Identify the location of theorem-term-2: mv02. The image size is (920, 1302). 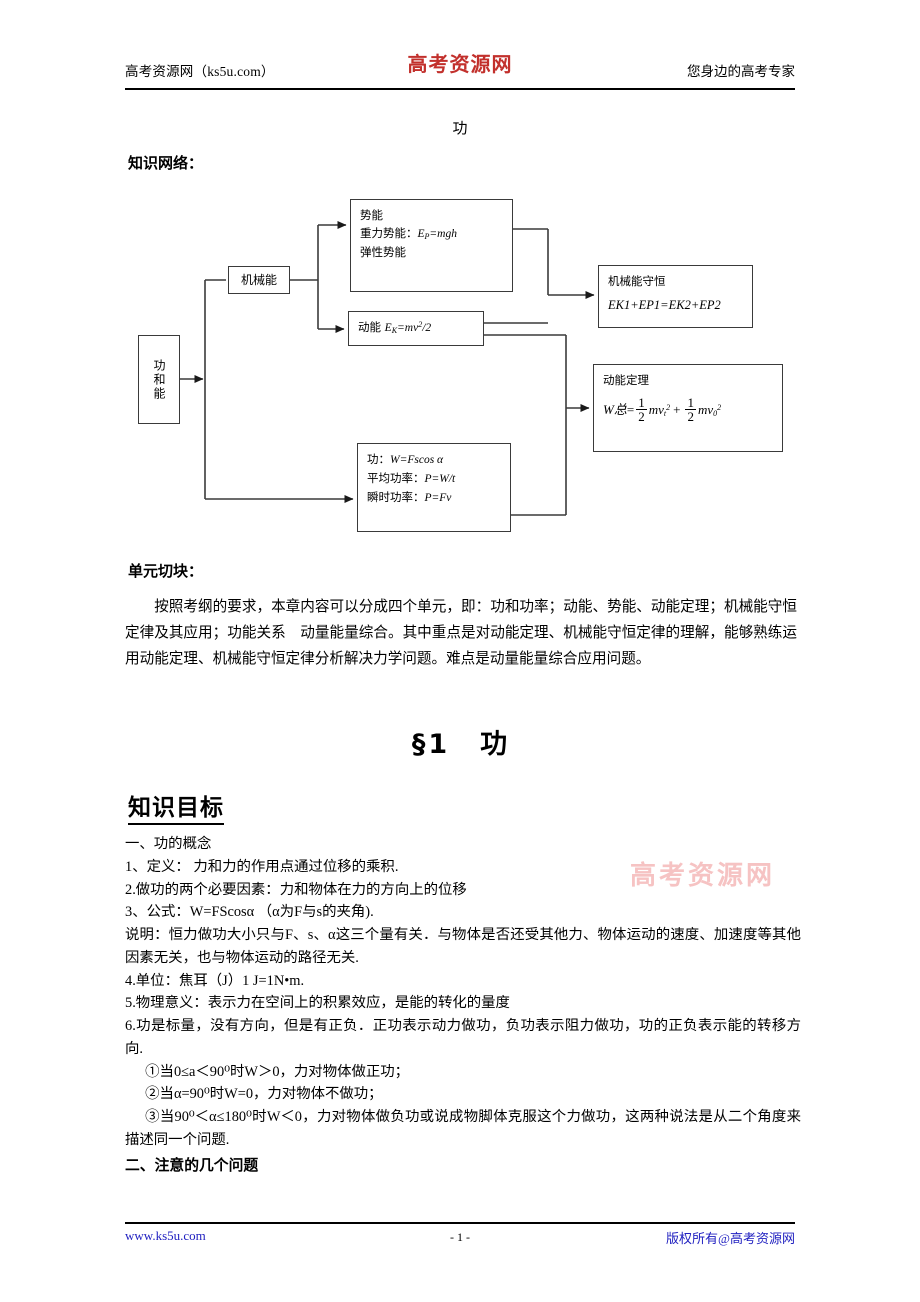
(709, 410).